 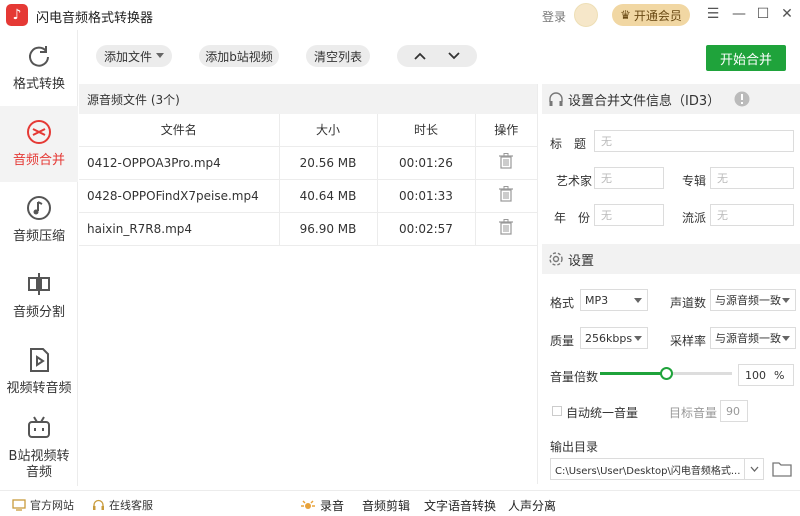 I want to click on quality-label: 质量, so click(x=562, y=341).